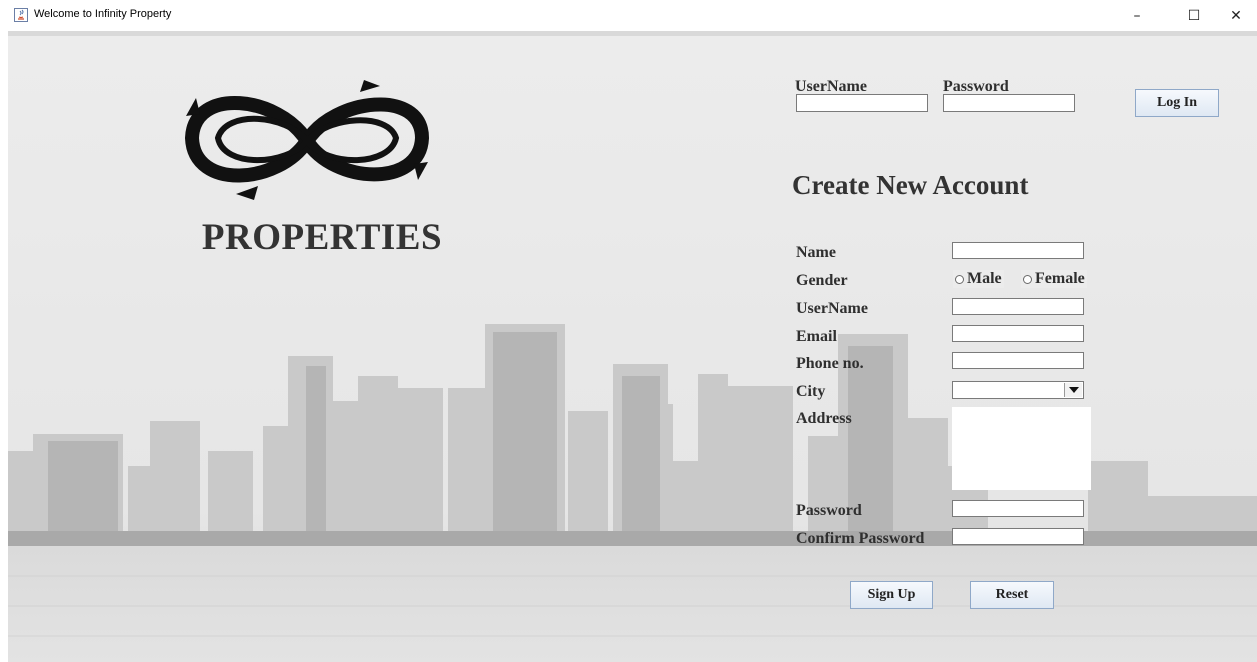 The image size is (1257, 662). Describe the element at coordinates (1021, 448) in the screenshot. I see `address-textarea` at that location.